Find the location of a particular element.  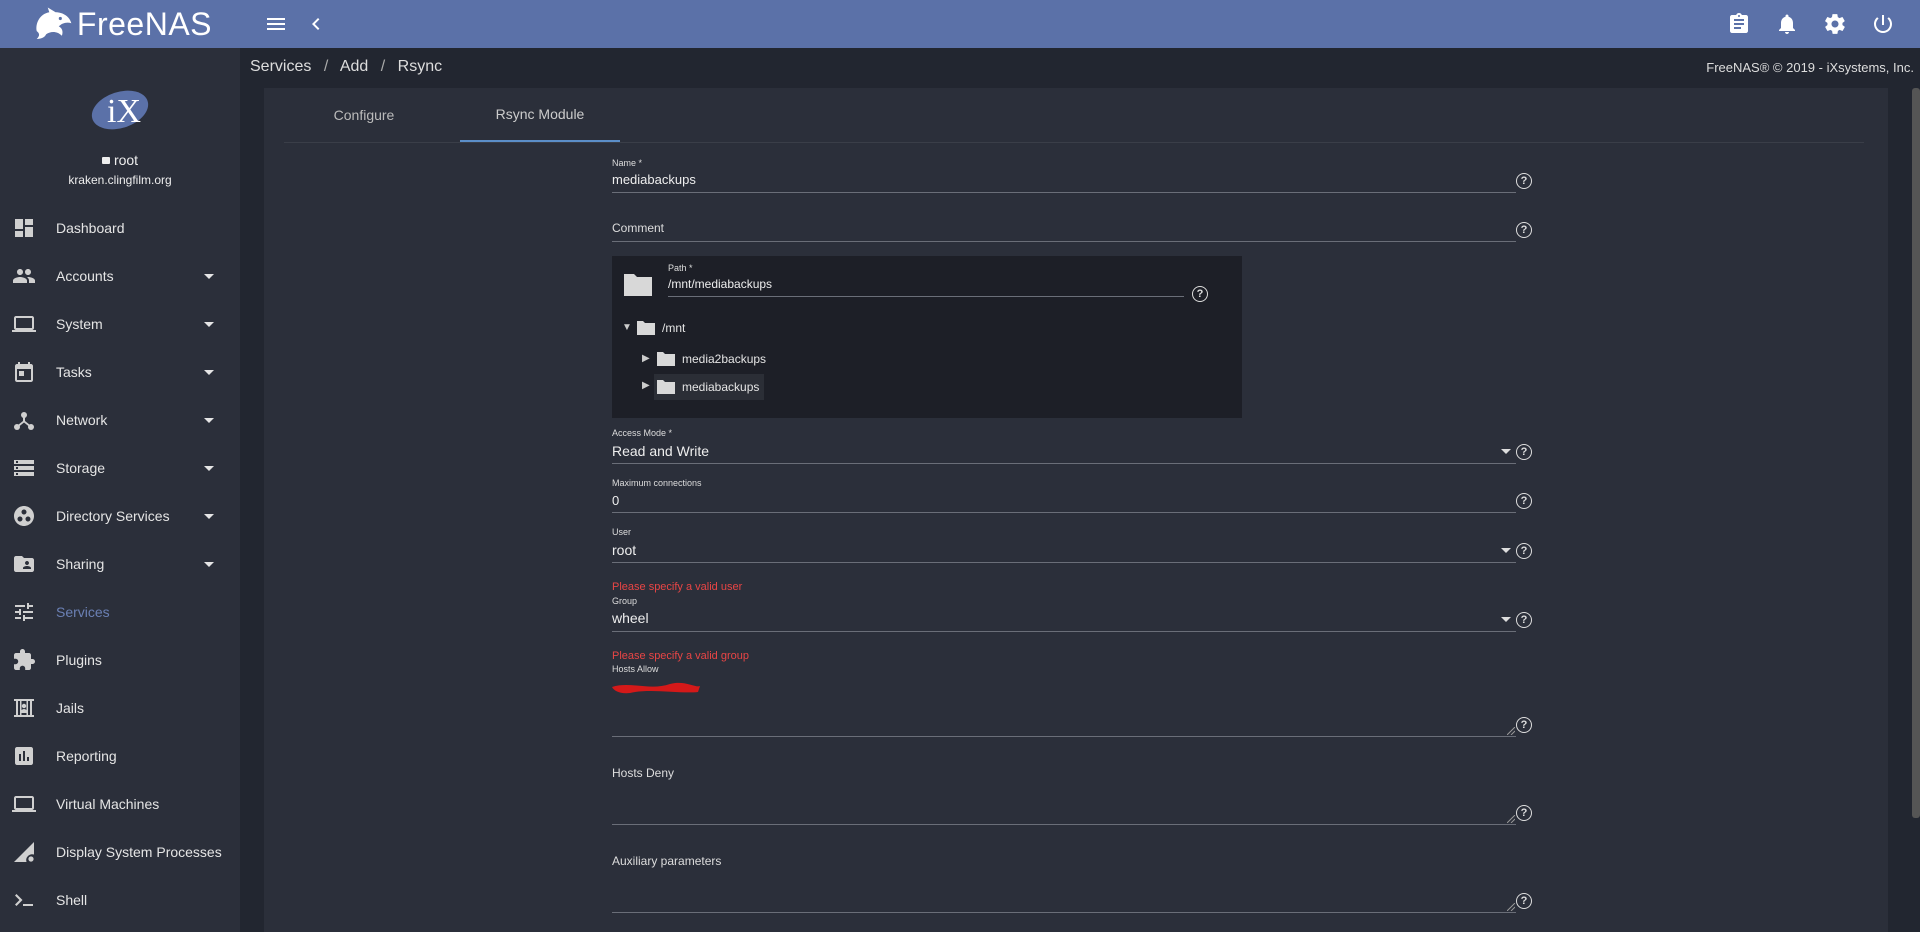

tree-node-mediabackups: ▶ mediabackups is located at coordinates (704, 387).